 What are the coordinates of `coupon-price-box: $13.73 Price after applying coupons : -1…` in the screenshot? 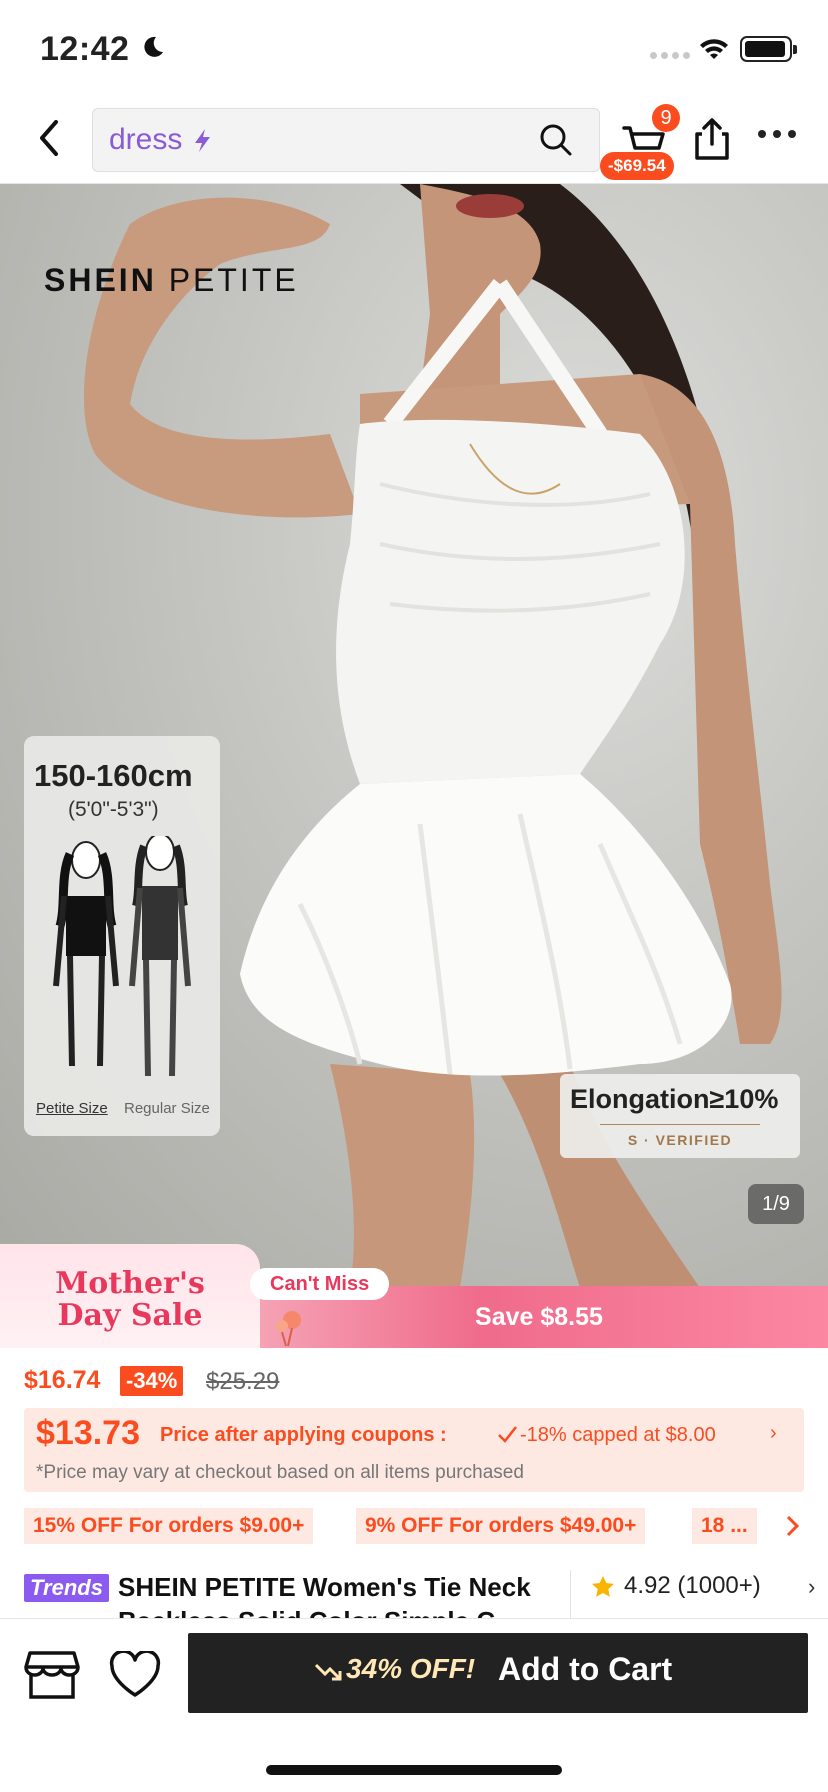 It's located at (414, 1450).